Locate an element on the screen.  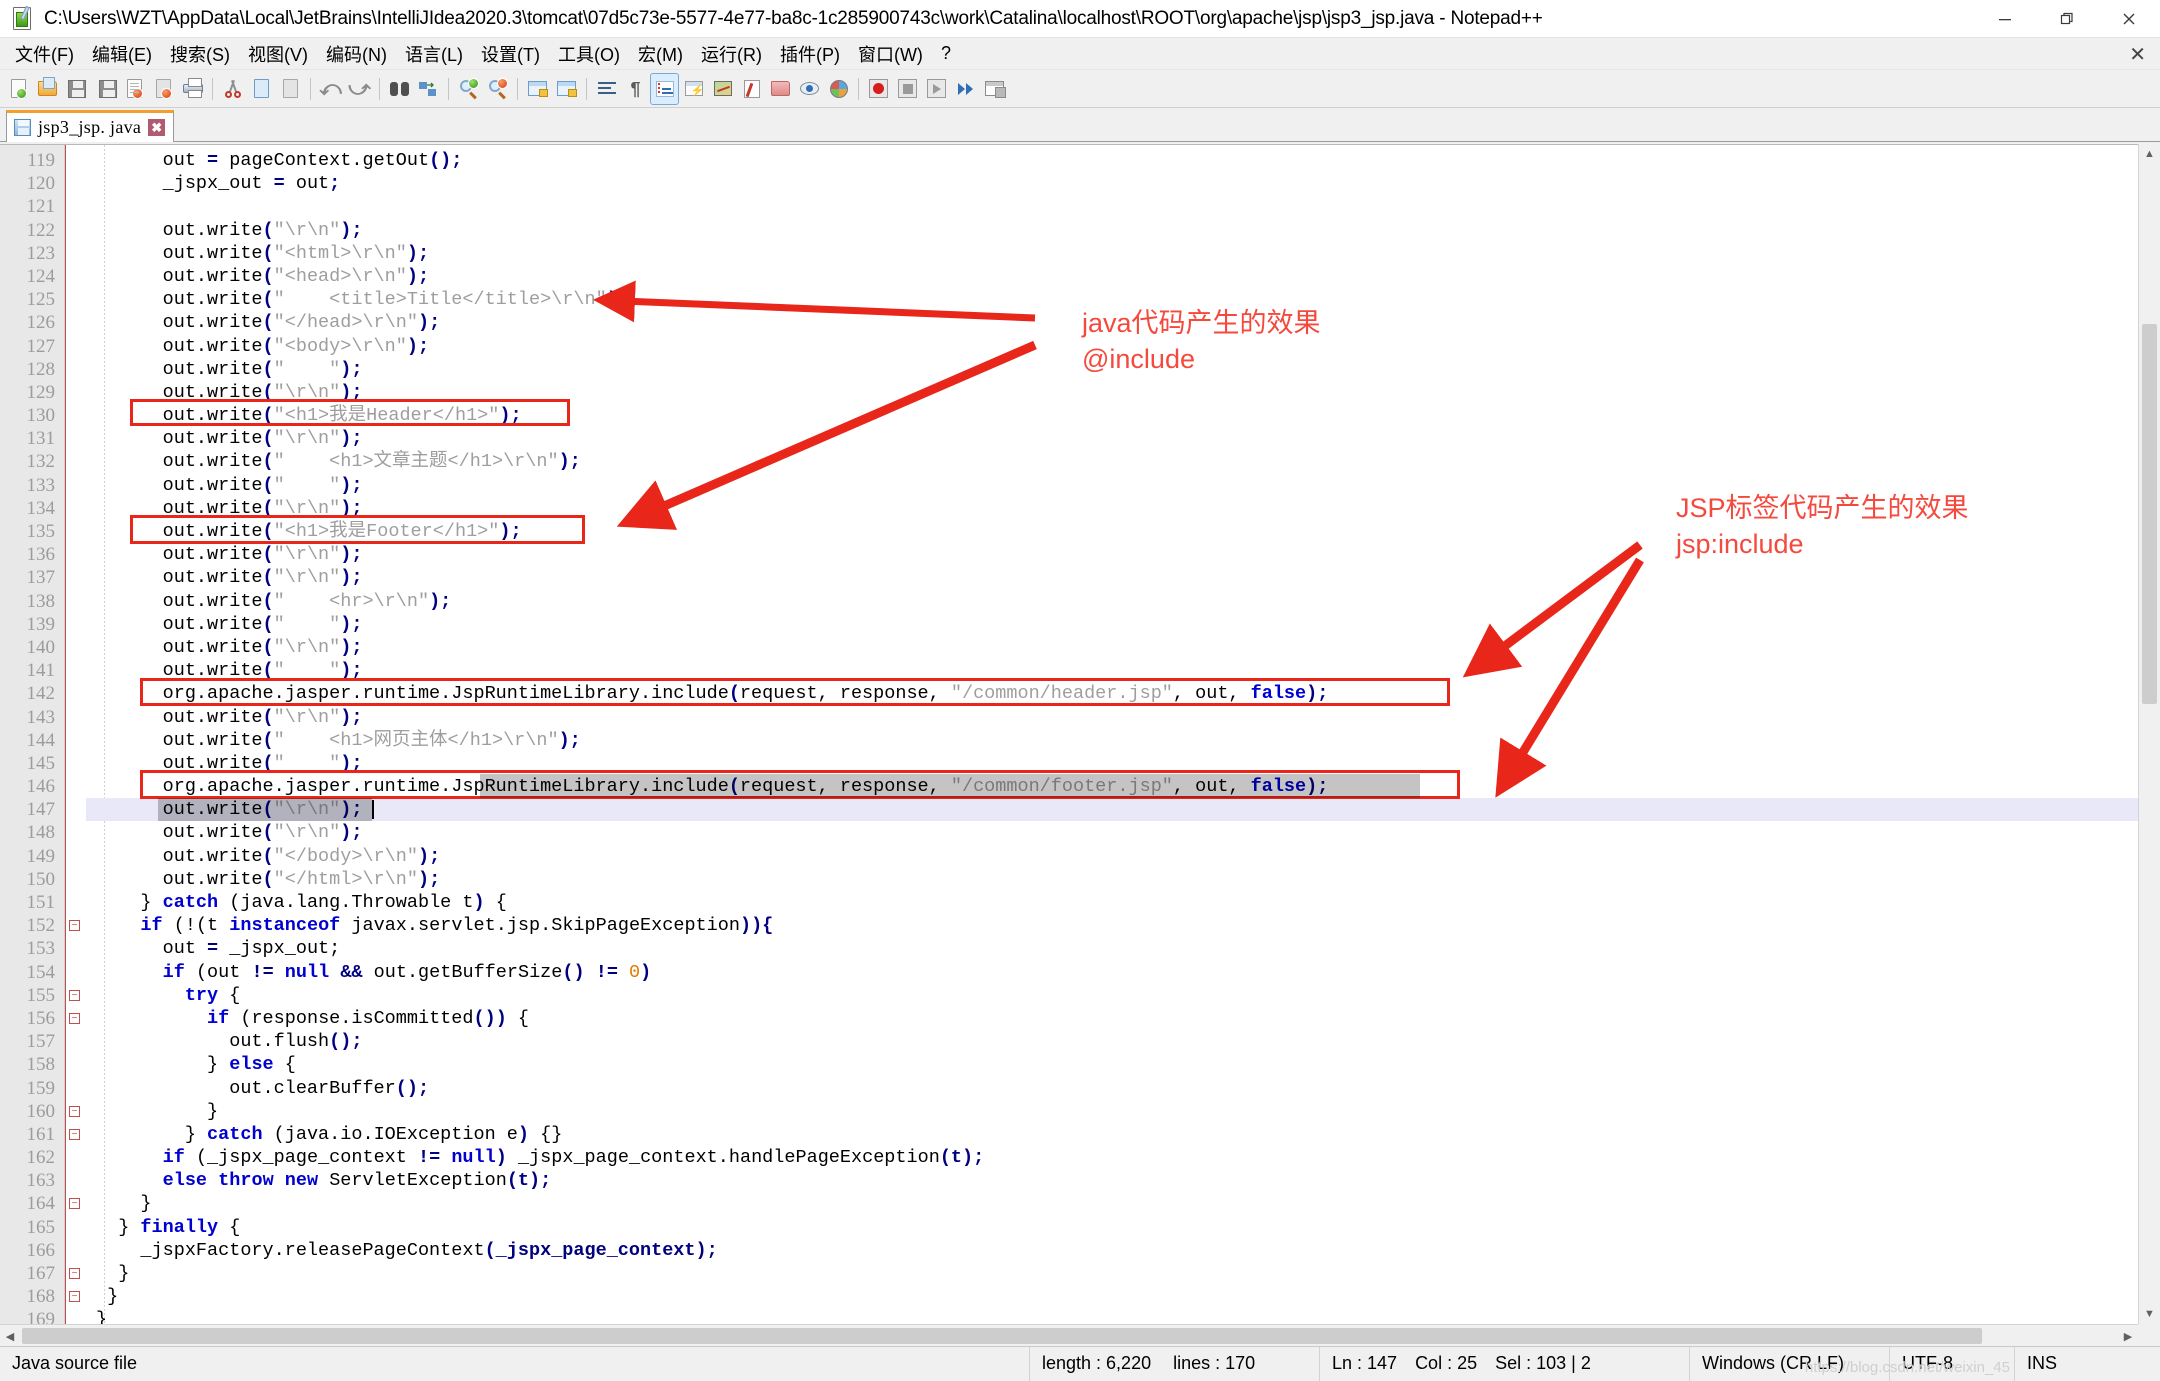
horizontal-scrollbar: ◀ ▶ is located at coordinates (1069, 1335).